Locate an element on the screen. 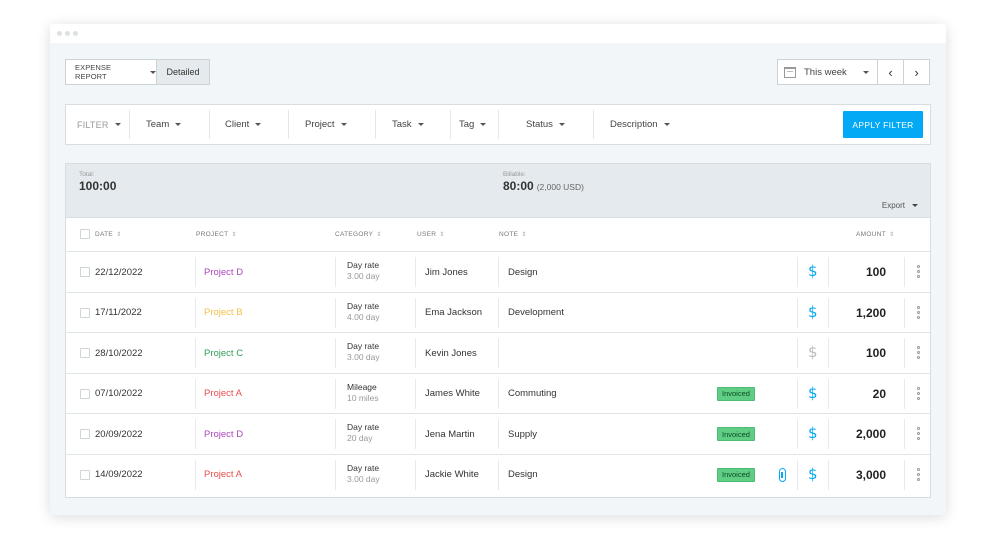  column-category: CATEGORY ⇕ is located at coordinates (358, 234).